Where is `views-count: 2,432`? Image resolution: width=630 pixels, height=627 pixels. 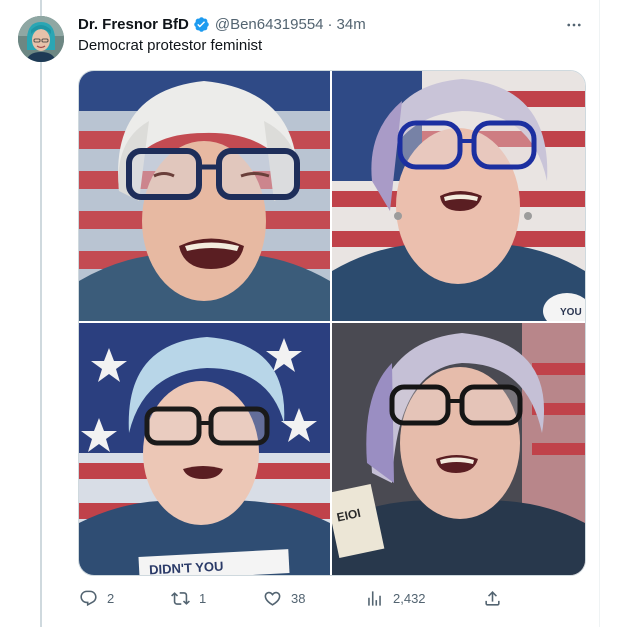 views-count: 2,432 is located at coordinates (409, 598).